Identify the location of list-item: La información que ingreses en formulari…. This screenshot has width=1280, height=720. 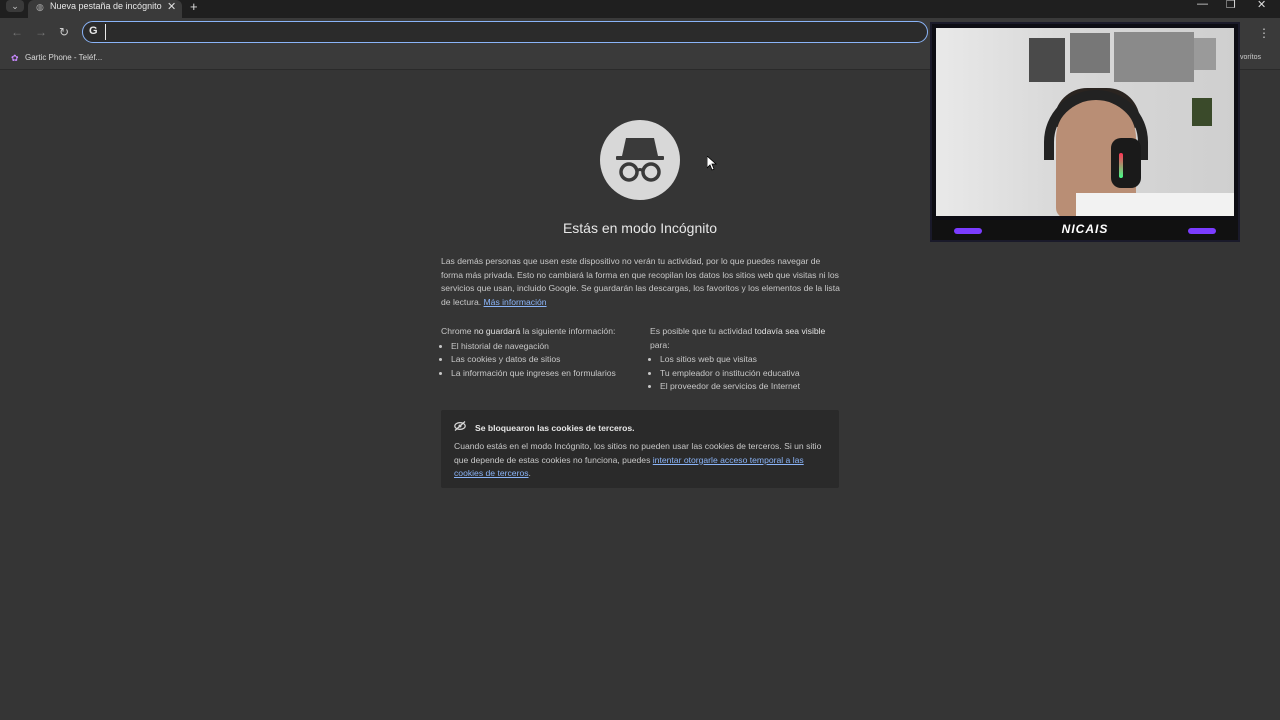
(543, 374).